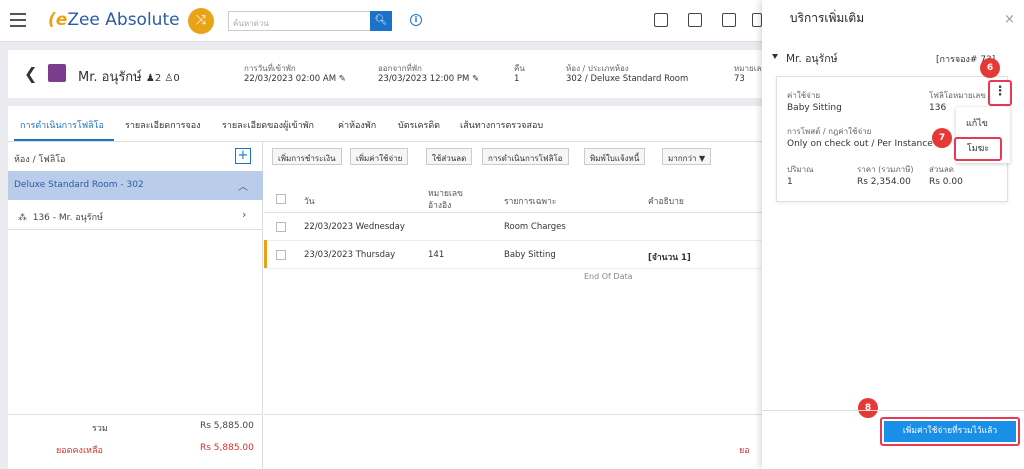 This screenshot has height=469, width=1024. What do you see at coordinates (800, 169) in the screenshot?
I see `qty-label: ปริมาณ` at bounding box center [800, 169].